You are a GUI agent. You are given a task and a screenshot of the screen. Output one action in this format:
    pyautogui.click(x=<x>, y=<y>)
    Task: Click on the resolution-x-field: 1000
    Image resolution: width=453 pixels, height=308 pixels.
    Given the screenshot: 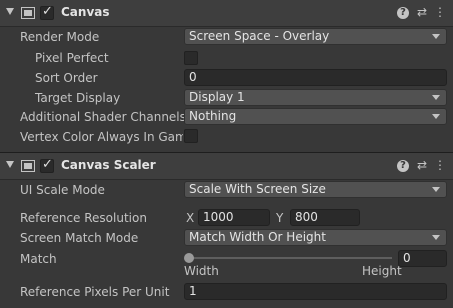 What is the action you would take?
    pyautogui.click(x=234, y=217)
    